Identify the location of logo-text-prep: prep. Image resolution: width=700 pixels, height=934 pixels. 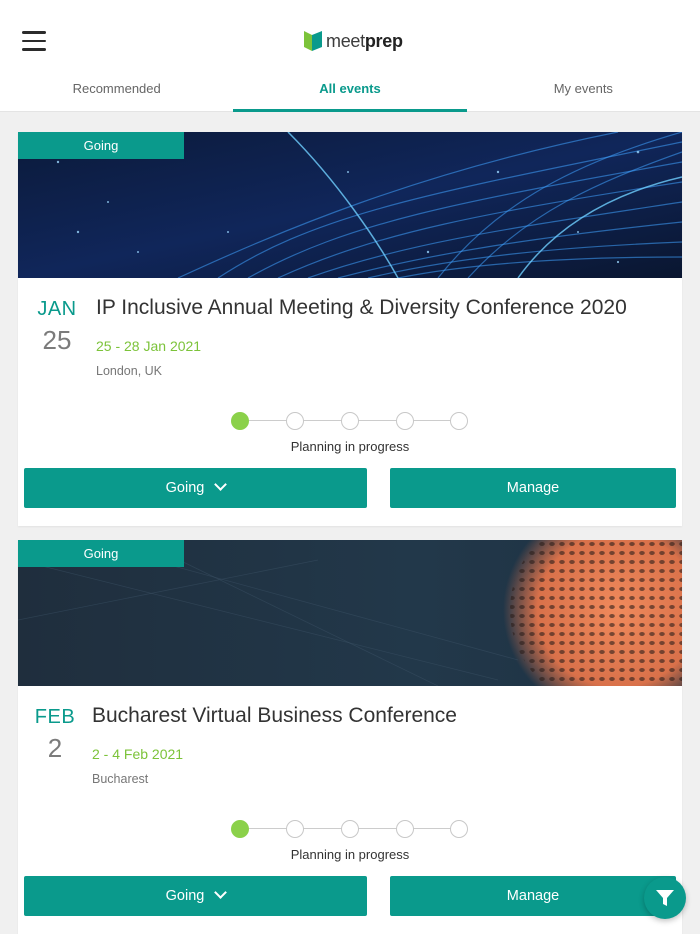
(383, 40).